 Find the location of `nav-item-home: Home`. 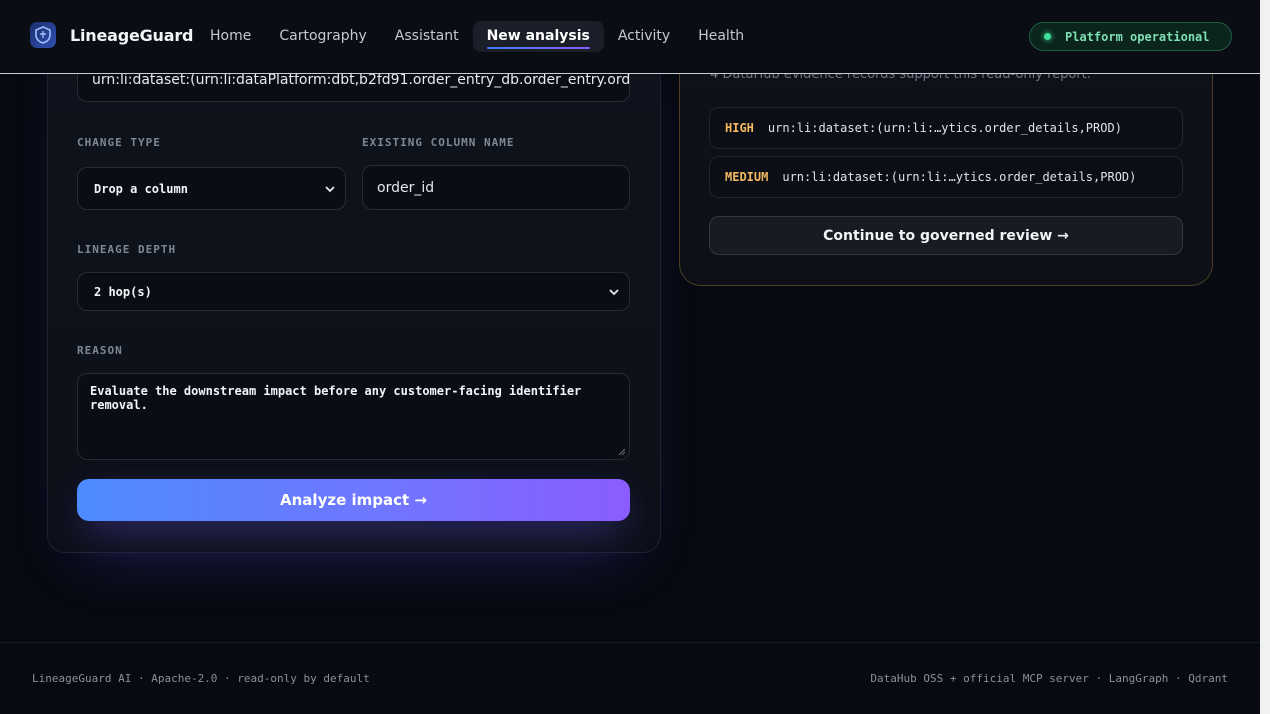

nav-item-home: Home is located at coordinates (230, 36).